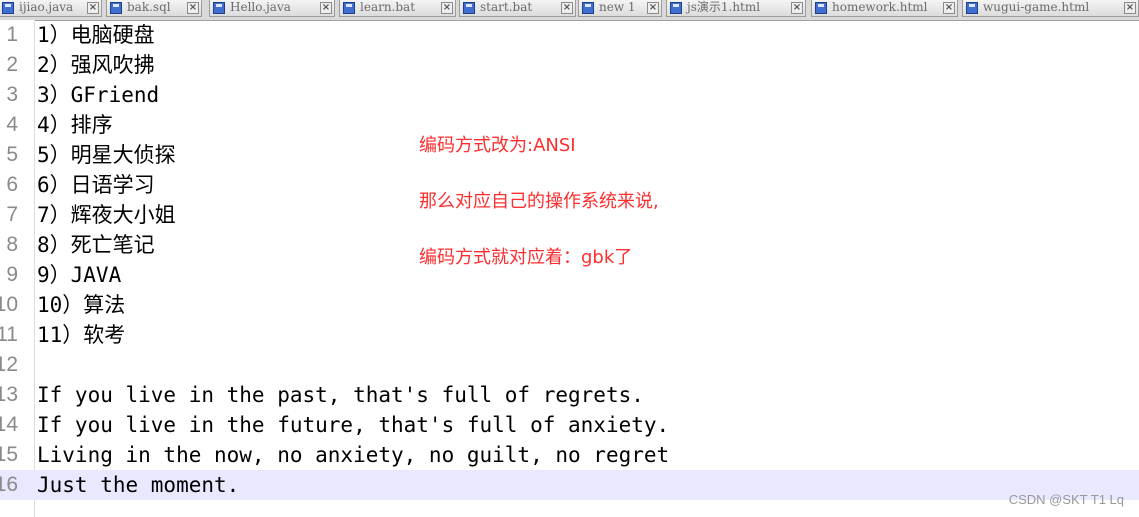 The image size is (1139, 517). Describe the element at coordinates (9, 304) in the screenshot. I see `line-number: 10` at that location.